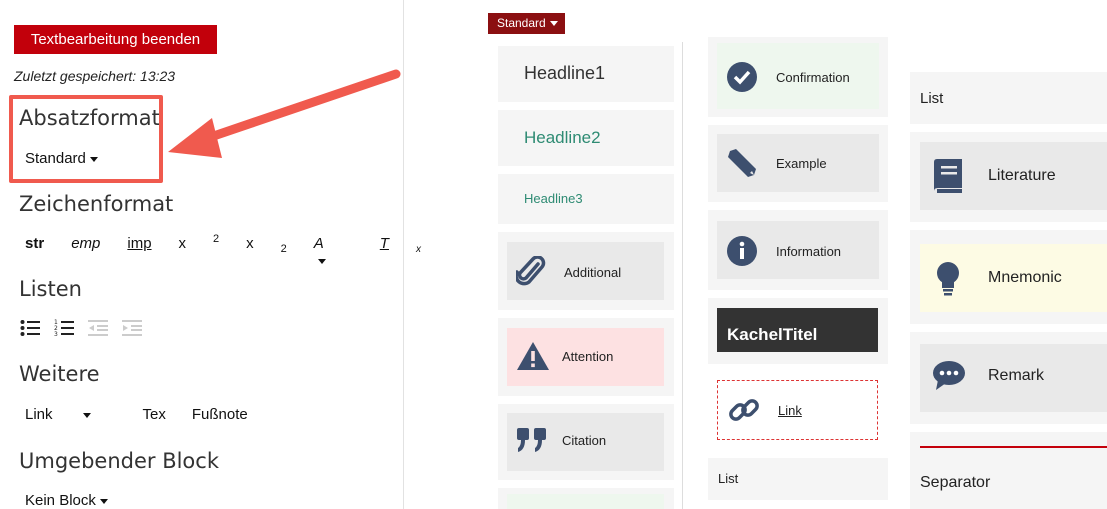 The height and width of the screenshot is (509, 1107). I want to click on standard-dropdown: Standard, so click(526, 23).